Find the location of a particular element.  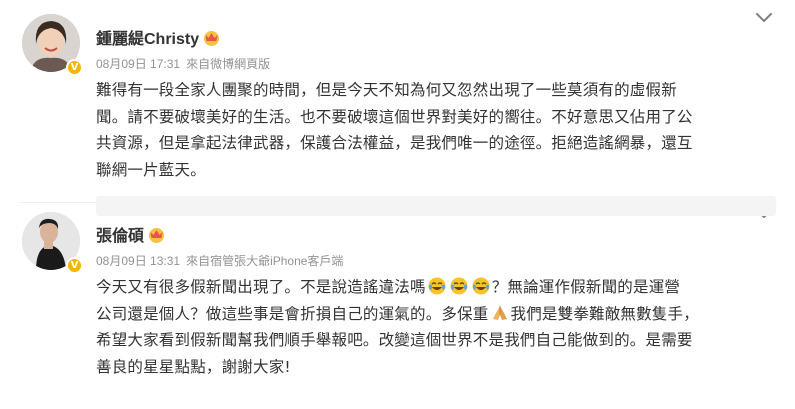

post-text-line: 難得有一段全家人團聚的時間，但是今天不知為何又忽然出現了一些莫須有的虛假新 is located at coordinates (386, 90).